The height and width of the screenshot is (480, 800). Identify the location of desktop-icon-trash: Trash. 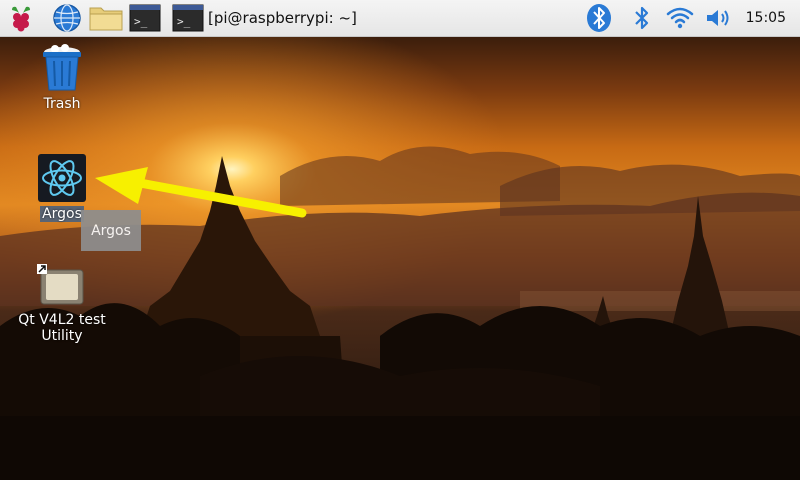
(62, 78).